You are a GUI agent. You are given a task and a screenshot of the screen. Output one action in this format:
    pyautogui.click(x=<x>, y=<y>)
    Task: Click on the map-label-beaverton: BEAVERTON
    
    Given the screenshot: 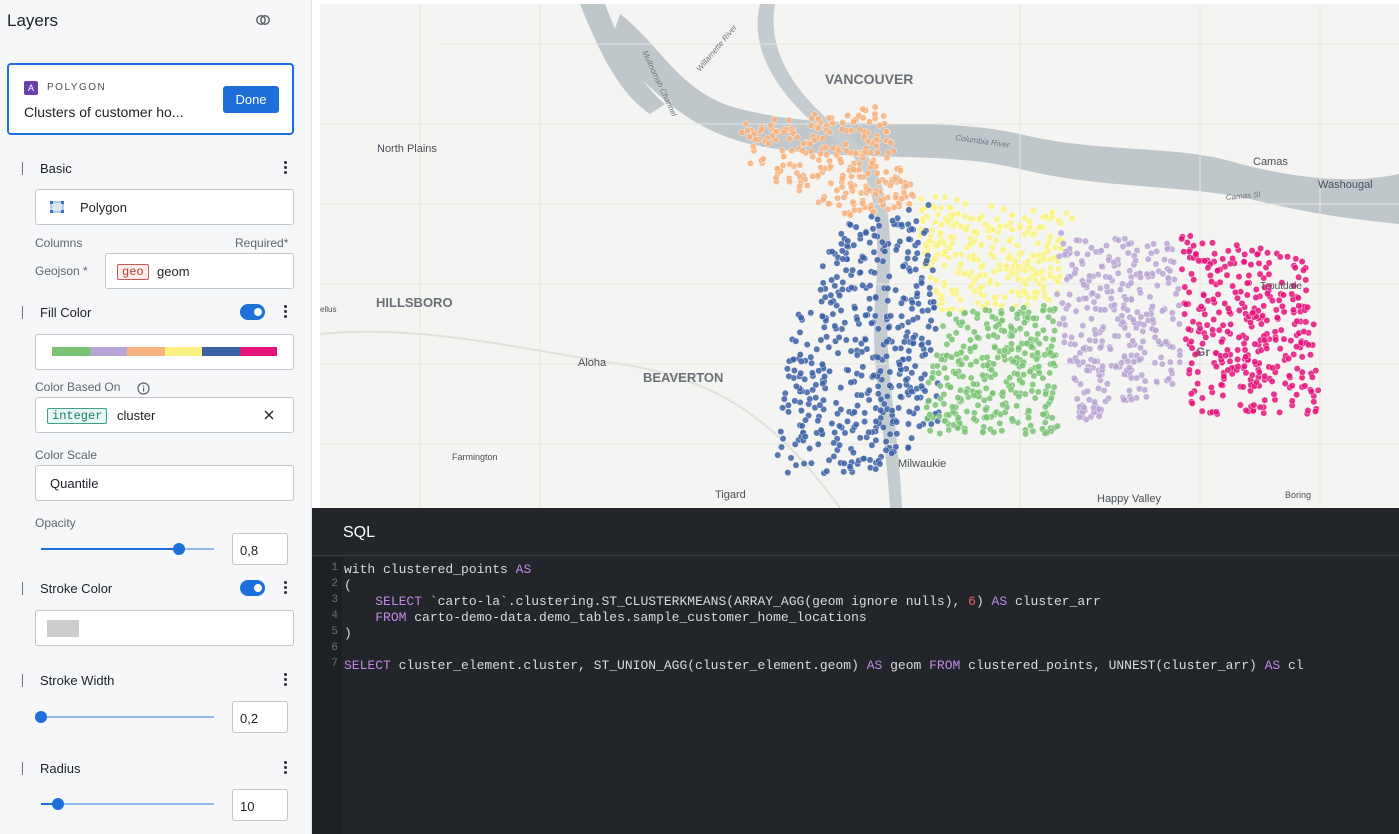 What is the action you would take?
    pyautogui.click(x=683, y=377)
    